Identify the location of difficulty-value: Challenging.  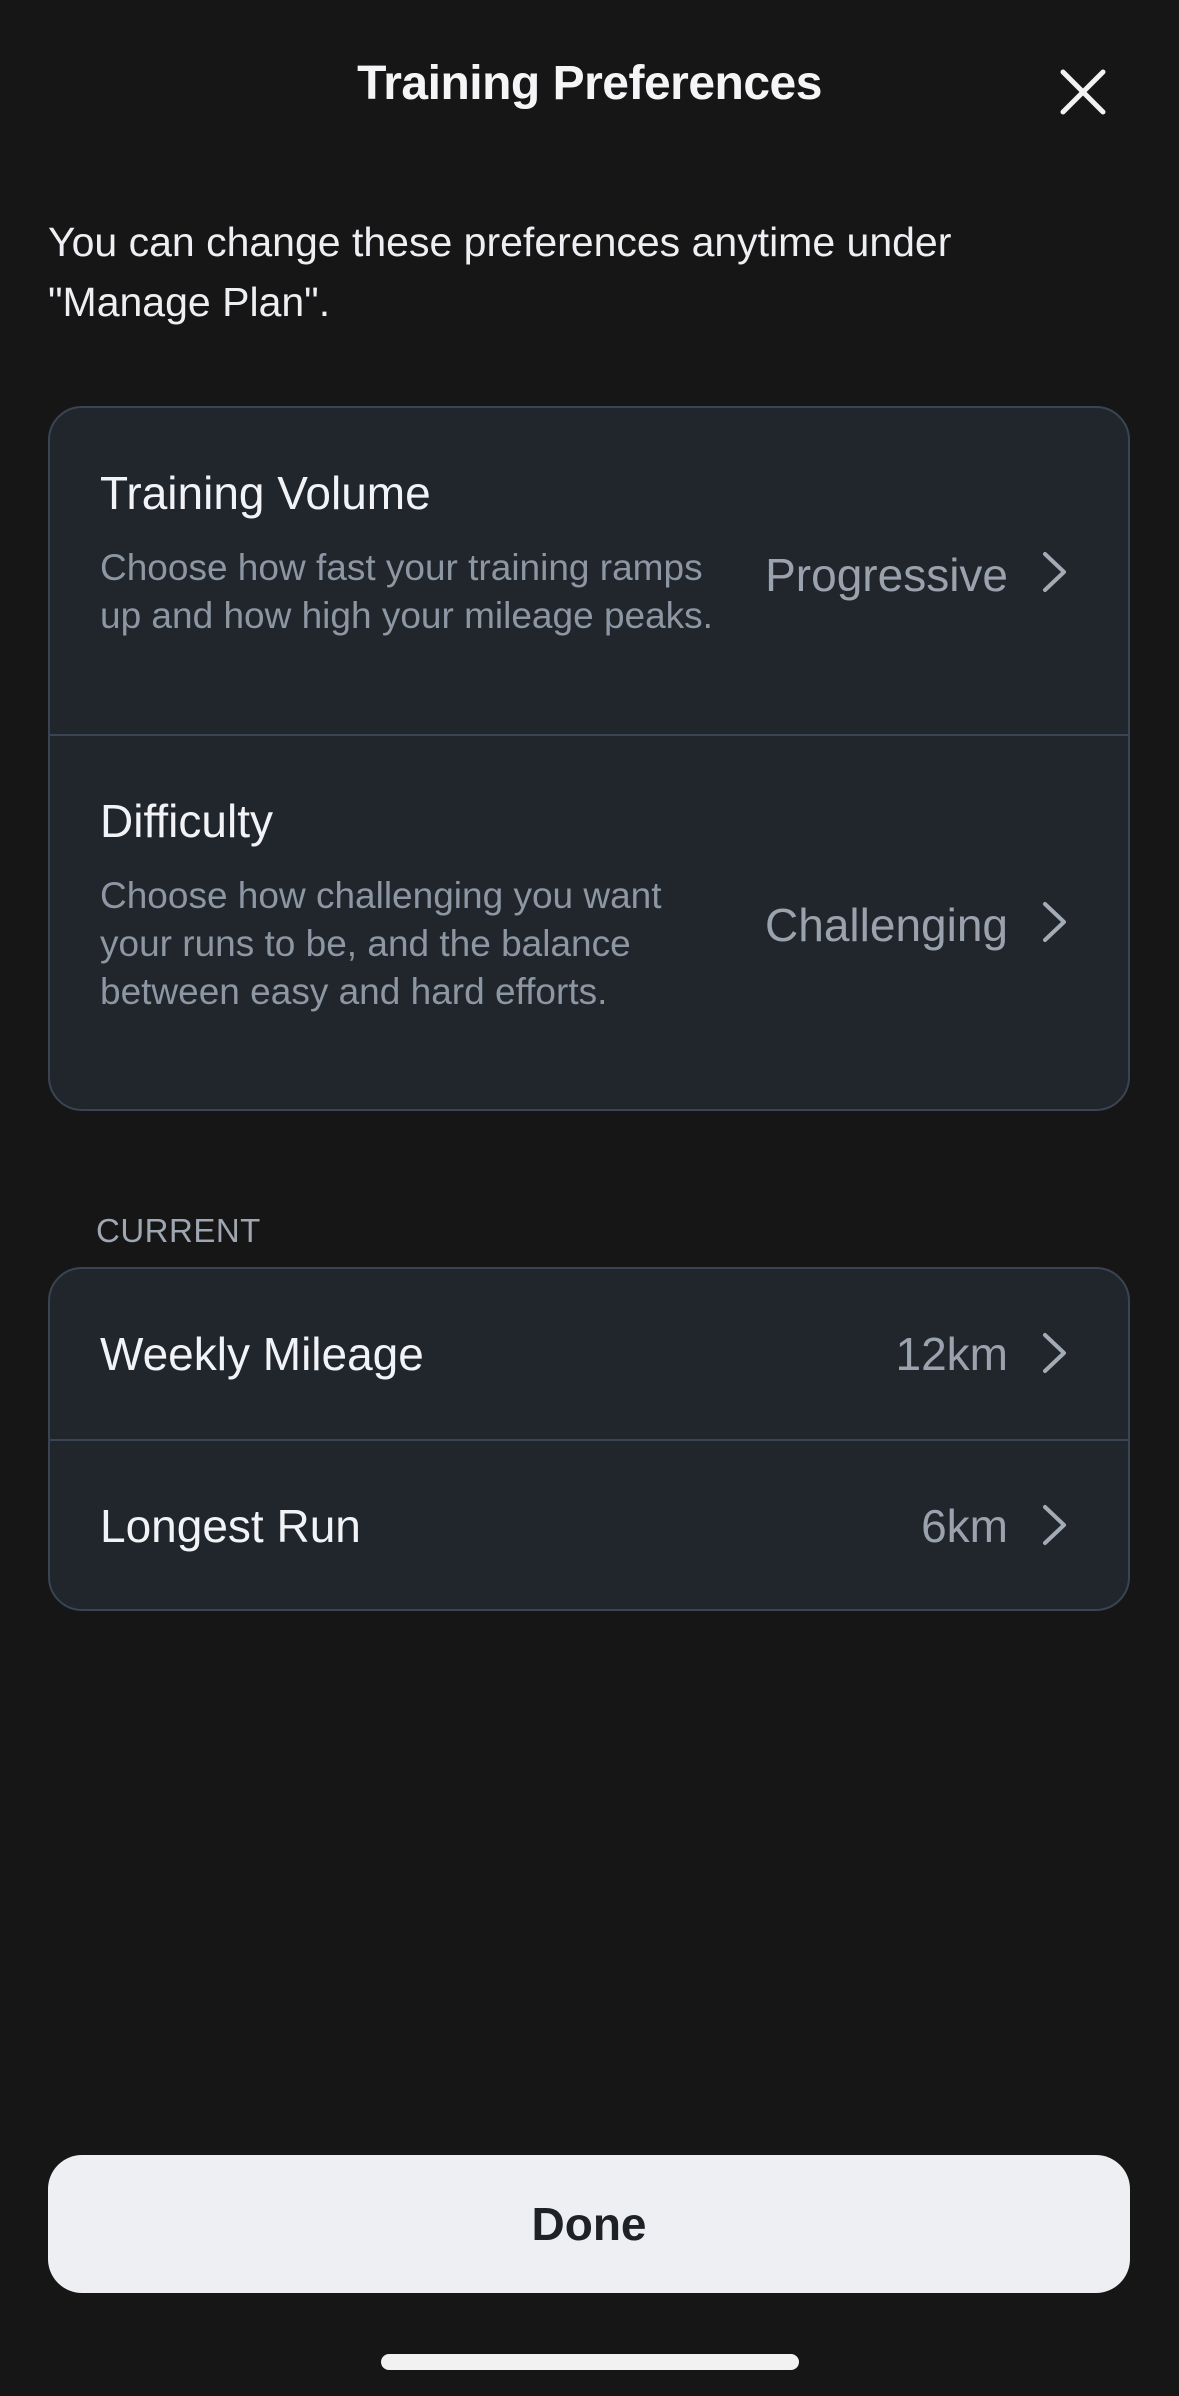
(886, 925).